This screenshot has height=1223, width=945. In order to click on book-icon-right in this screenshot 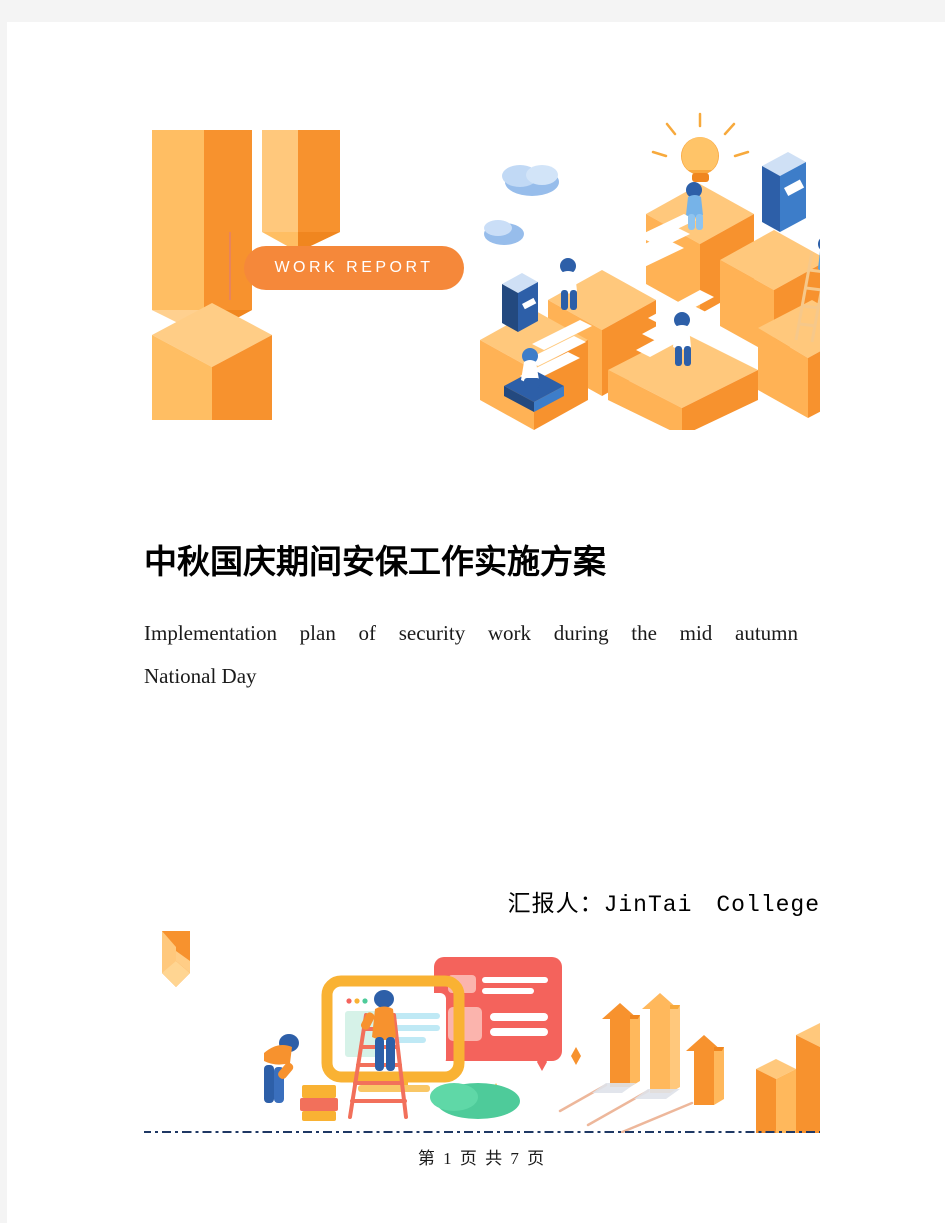, I will do `click(784, 192)`.